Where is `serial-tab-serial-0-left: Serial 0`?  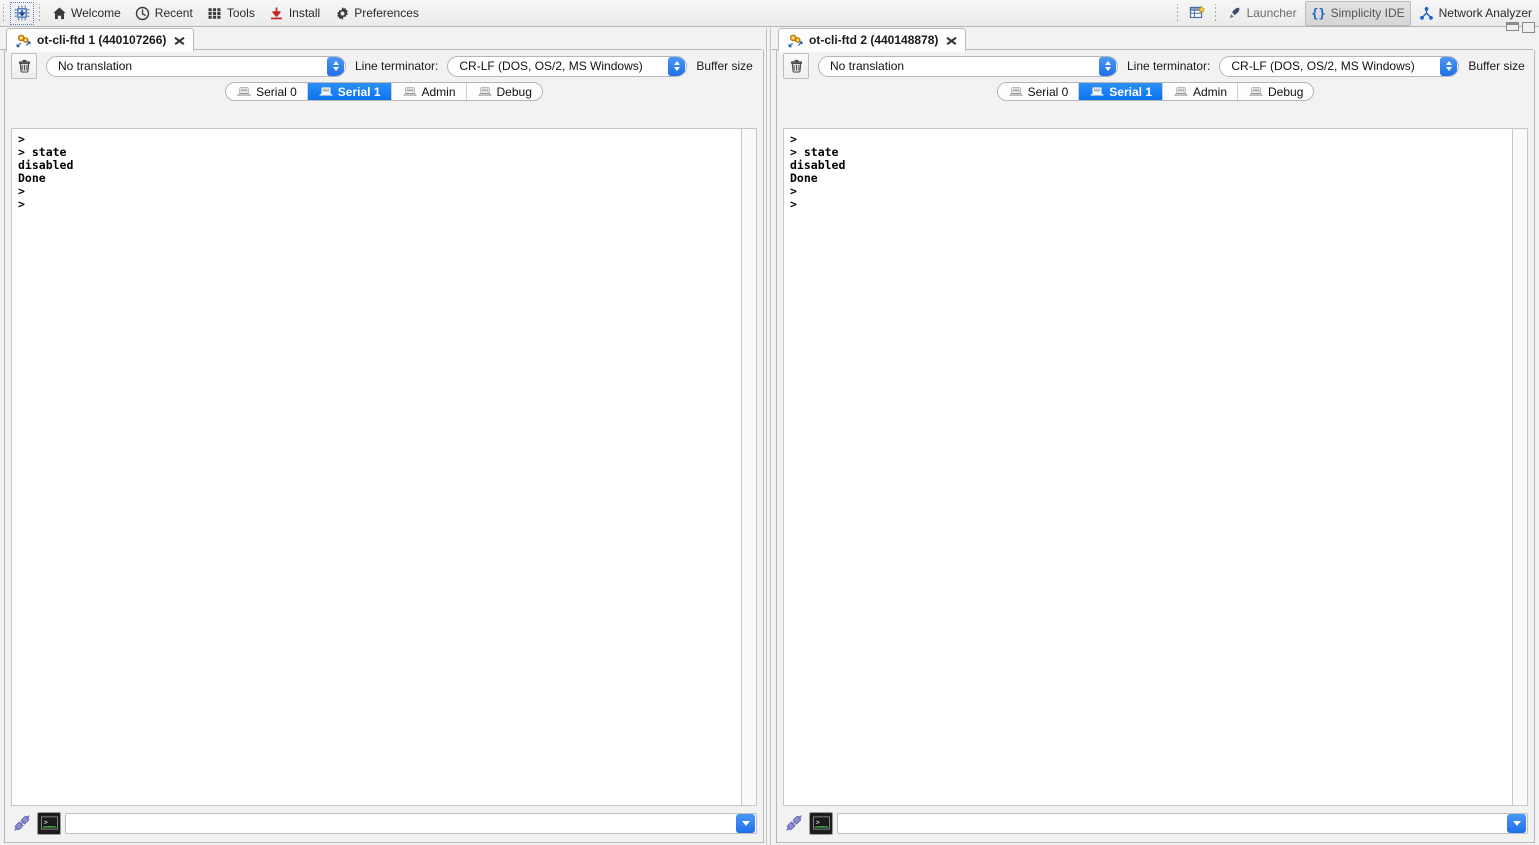 serial-tab-serial-0-left: Serial 0 is located at coordinates (267, 91).